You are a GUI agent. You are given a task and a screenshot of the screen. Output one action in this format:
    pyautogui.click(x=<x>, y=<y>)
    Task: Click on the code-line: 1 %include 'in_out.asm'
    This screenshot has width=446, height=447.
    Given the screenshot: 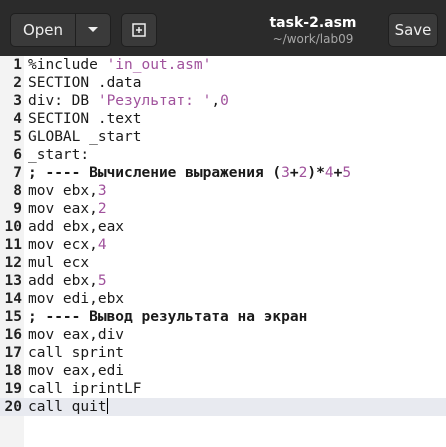 What is the action you would take?
    pyautogui.click(x=223, y=65)
    